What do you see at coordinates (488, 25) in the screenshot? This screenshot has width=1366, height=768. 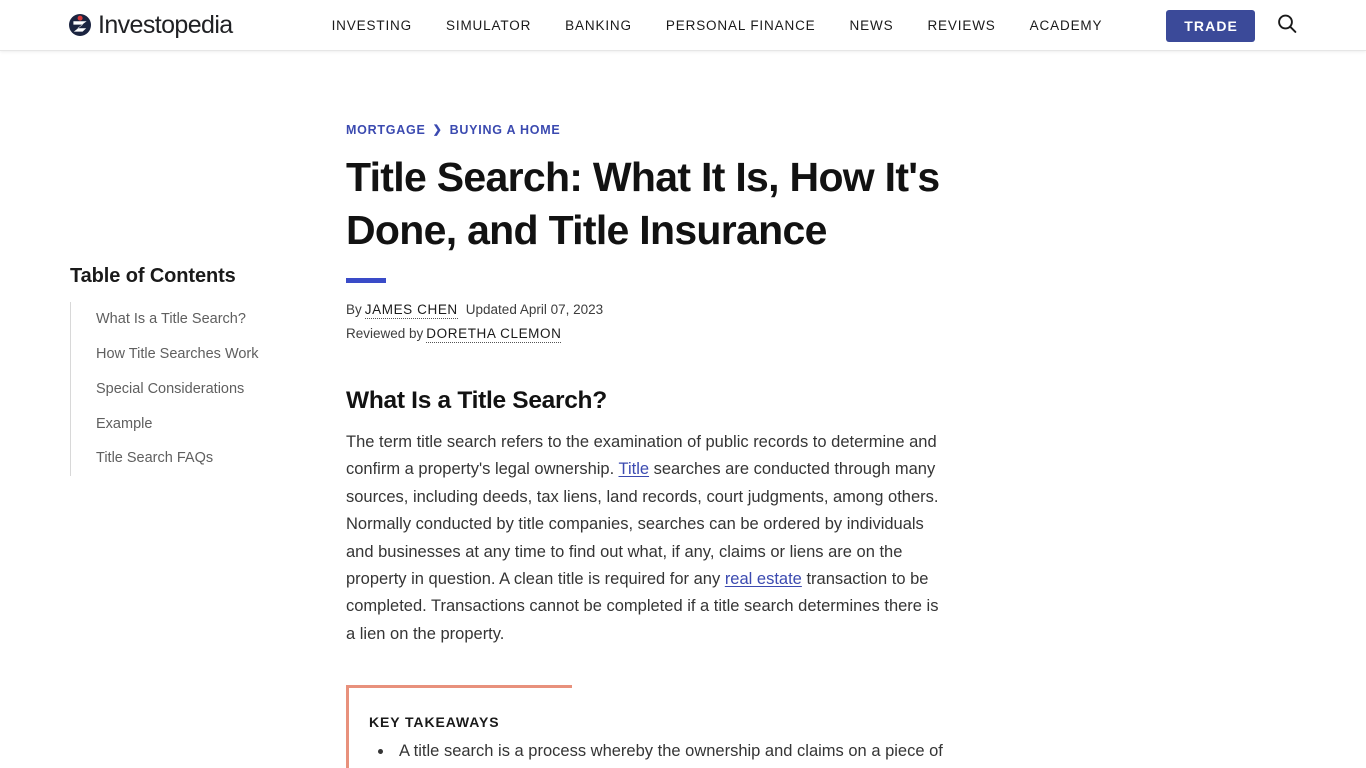 I see `nav-item-simulator: SIMULATOR` at bounding box center [488, 25].